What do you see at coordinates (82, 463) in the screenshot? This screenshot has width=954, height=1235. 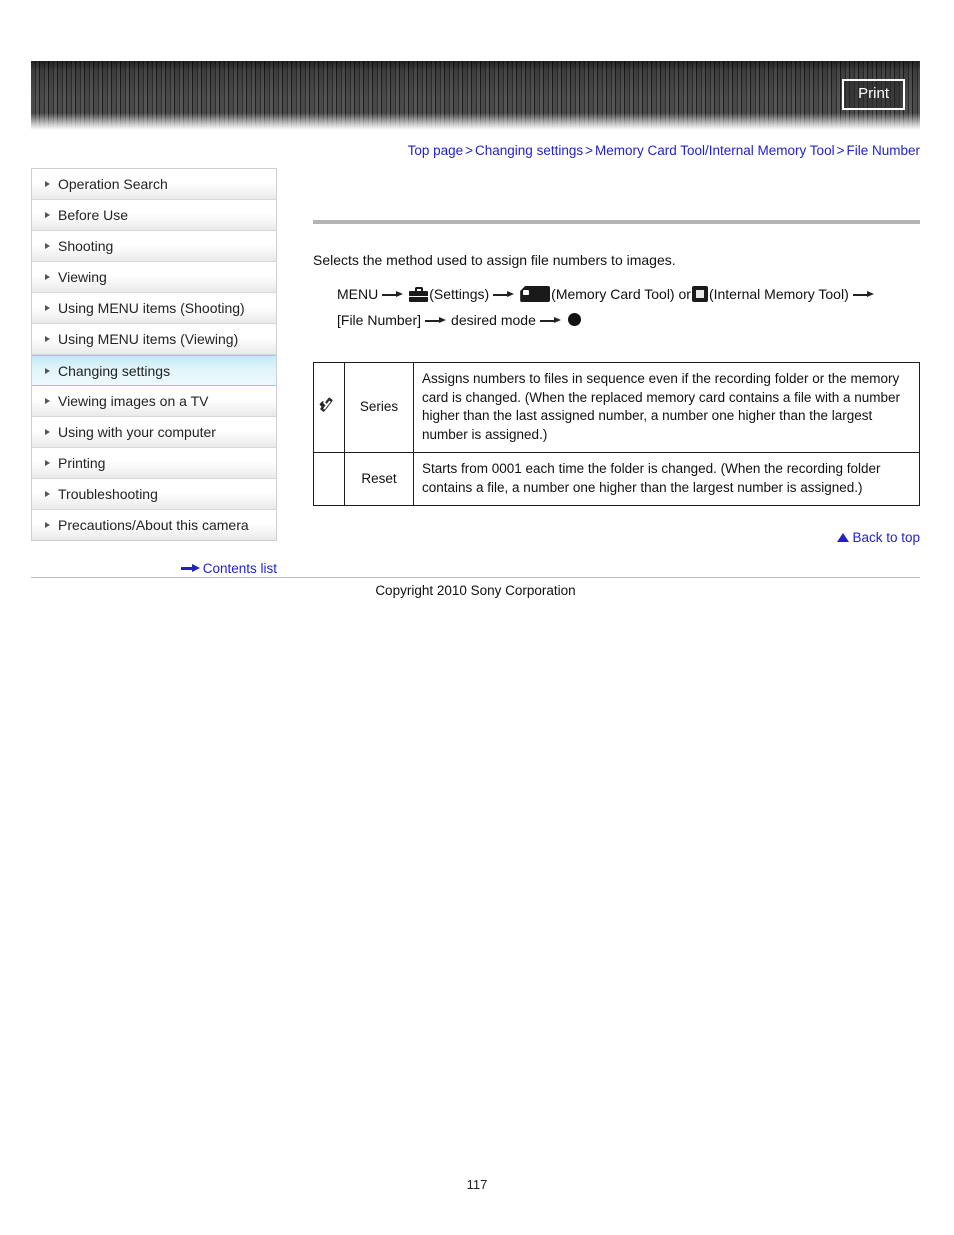 I see `sidebar-item-label: Printing` at bounding box center [82, 463].